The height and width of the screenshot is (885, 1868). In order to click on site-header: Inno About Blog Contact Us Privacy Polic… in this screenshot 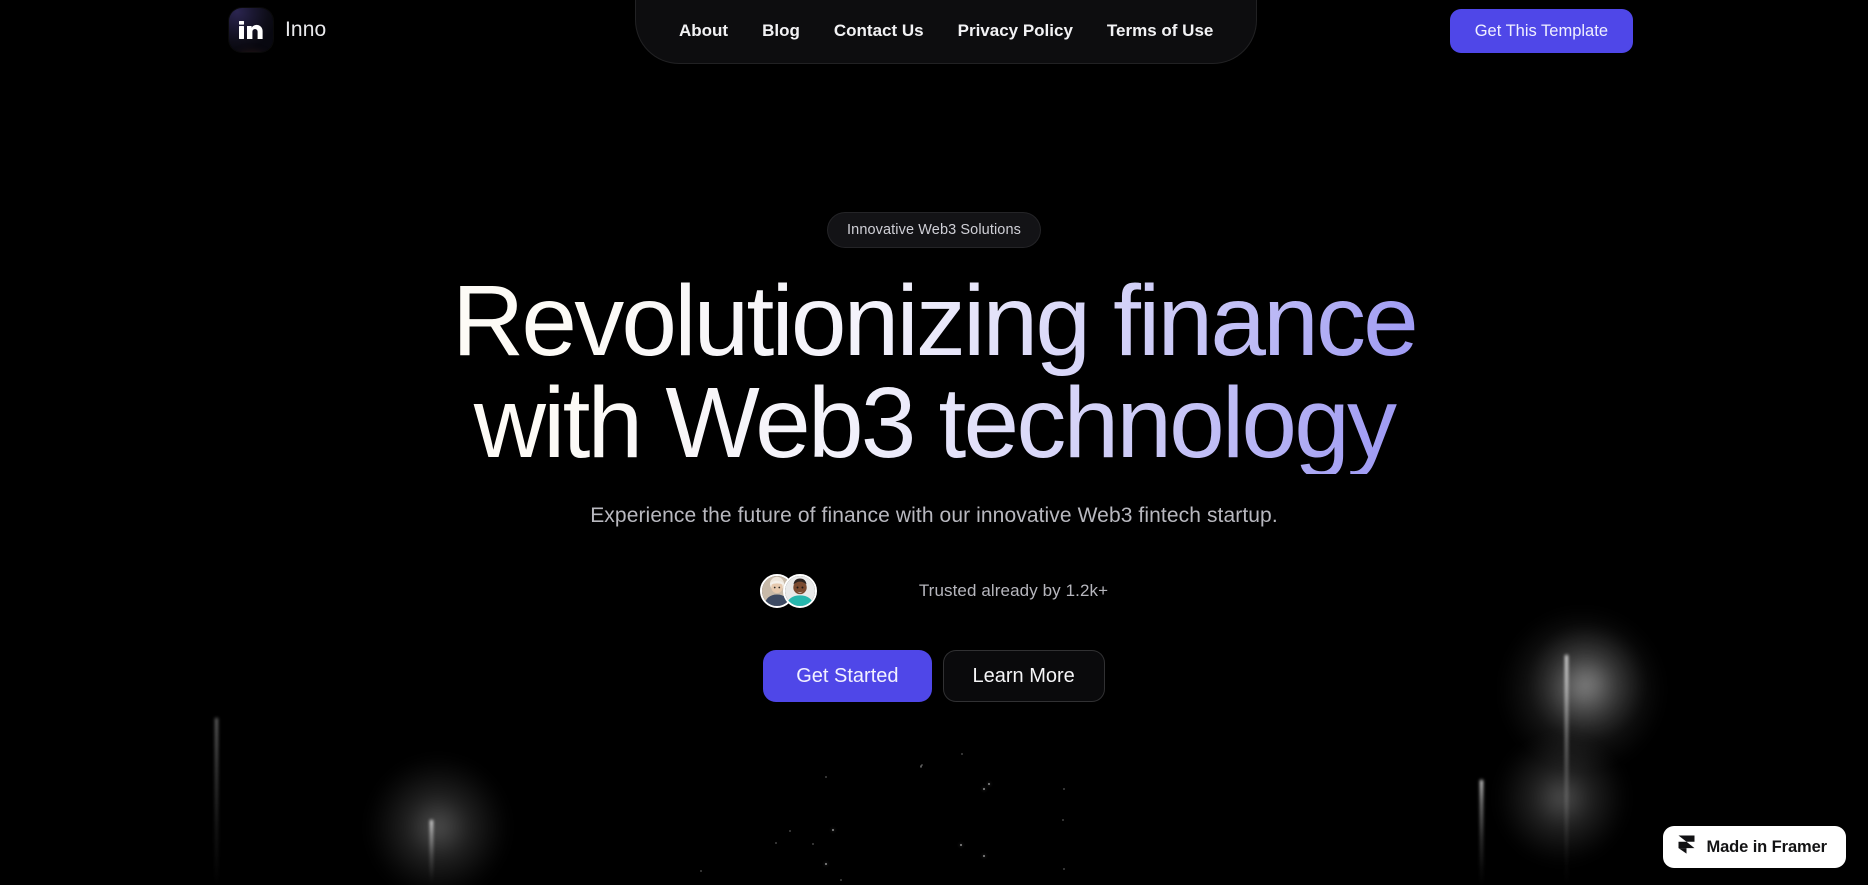, I will do `click(934, 33)`.